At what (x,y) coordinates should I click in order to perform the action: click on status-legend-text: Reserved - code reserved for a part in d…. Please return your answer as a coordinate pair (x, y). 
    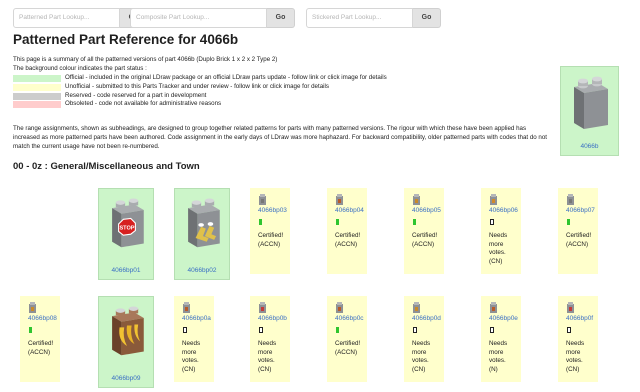
    Looking at the image, I should click on (136, 95).